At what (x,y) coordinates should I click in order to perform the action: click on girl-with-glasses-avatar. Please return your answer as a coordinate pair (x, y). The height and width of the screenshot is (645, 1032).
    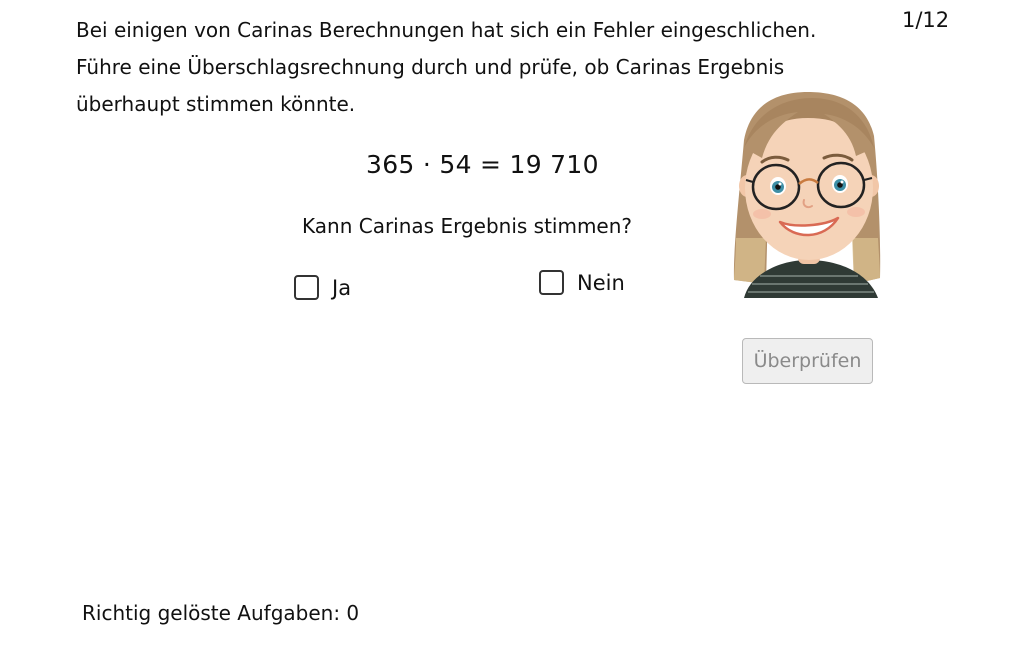
    Looking at the image, I should click on (807, 195).